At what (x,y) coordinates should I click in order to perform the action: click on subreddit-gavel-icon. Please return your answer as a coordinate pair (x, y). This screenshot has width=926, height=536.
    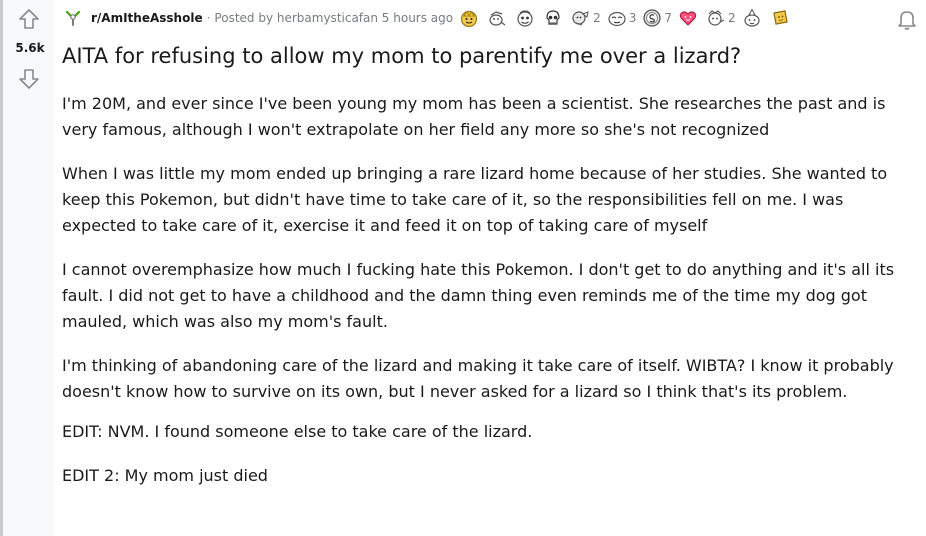
    Looking at the image, I should click on (73, 18).